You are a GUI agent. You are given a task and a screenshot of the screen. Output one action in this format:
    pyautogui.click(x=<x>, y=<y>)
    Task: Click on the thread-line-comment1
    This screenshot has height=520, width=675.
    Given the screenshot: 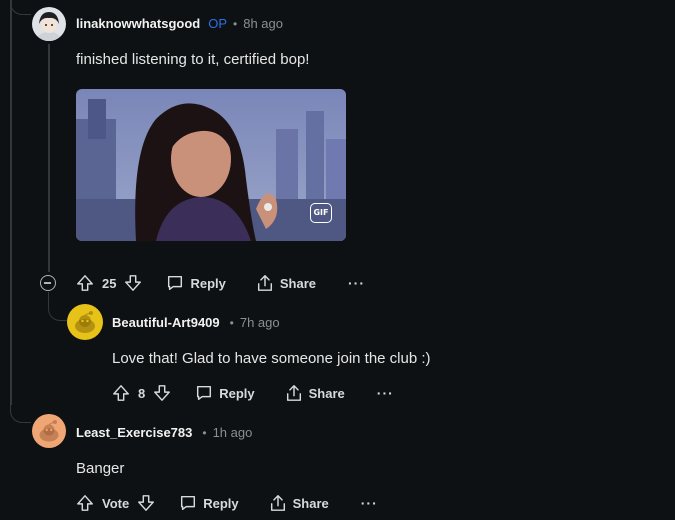 What is the action you would take?
    pyautogui.click(x=49, y=158)
    